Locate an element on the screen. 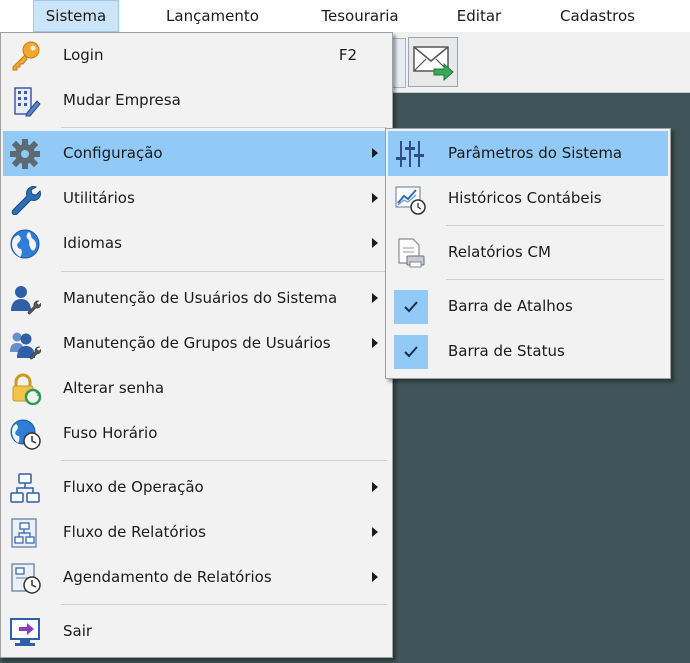 The width and height of the screenshot is (690, 663). menu-item-label: Manutenção de Grupos de Usuários is located at coordinates (197, 343).